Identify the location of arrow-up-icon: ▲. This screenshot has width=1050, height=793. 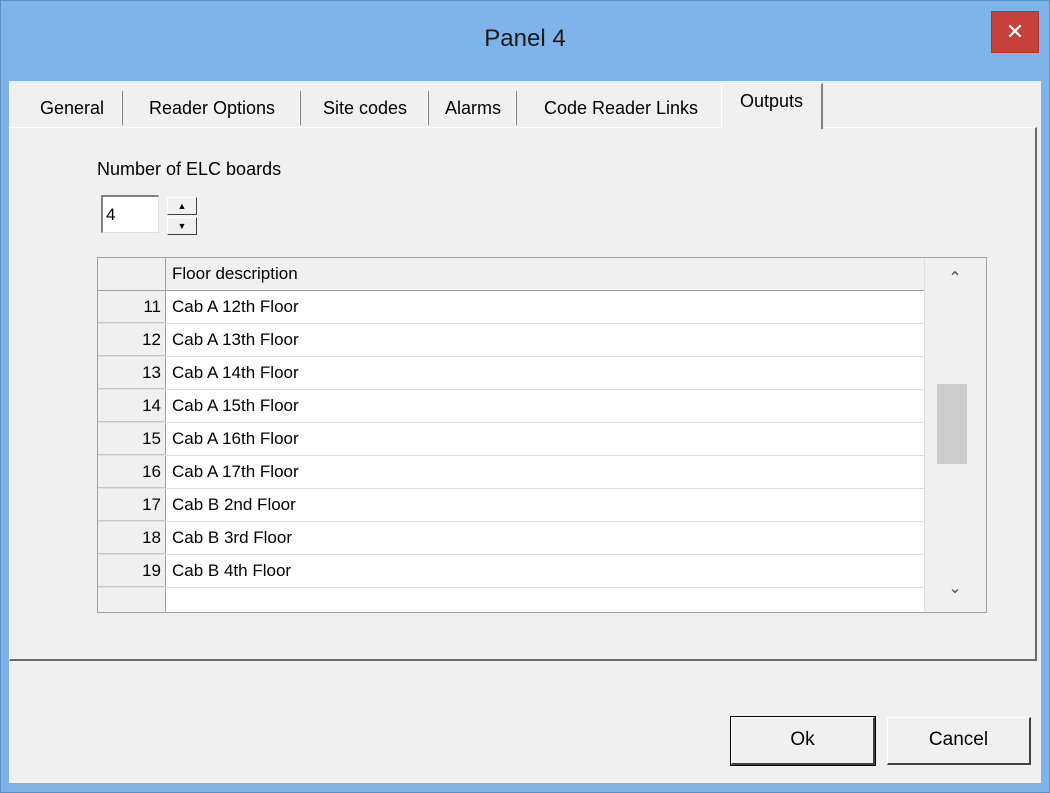
(182, 206).